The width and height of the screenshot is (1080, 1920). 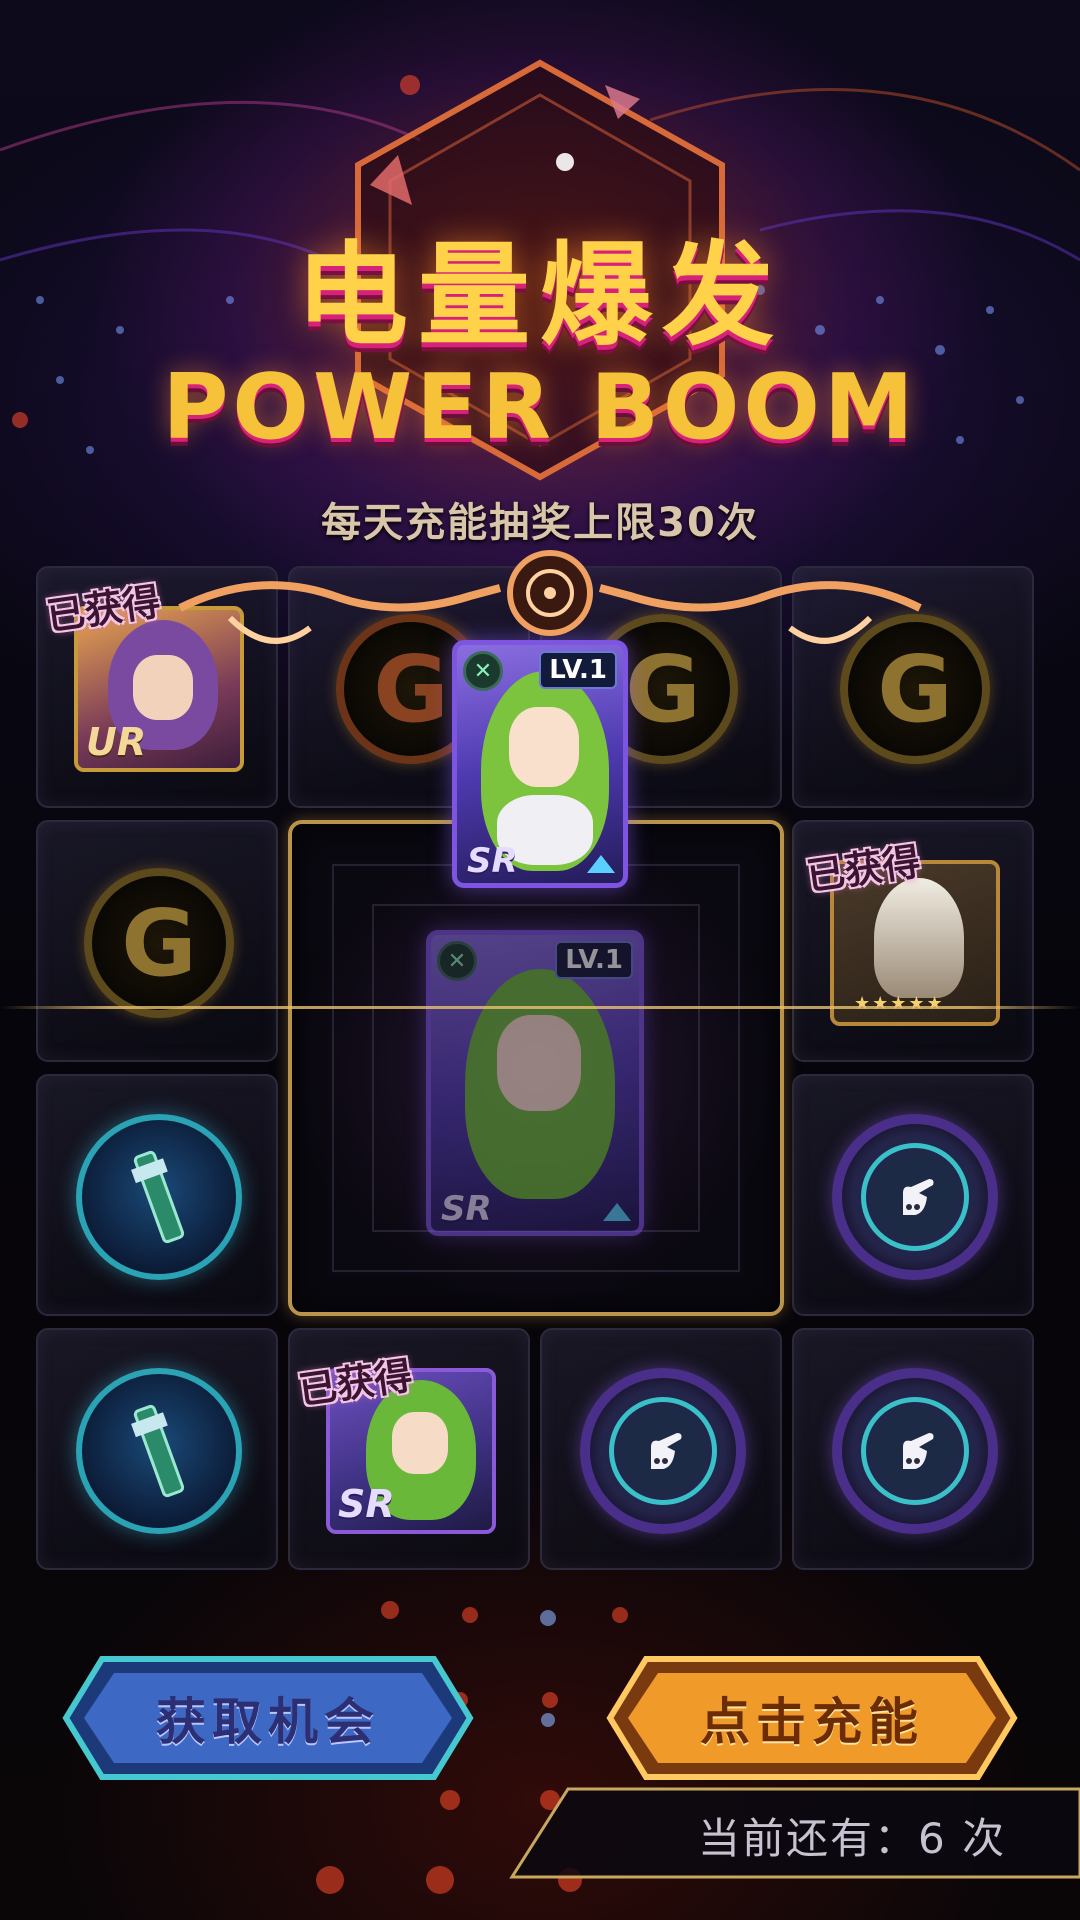 I want to click on get-chance-button: 获取机会, so click(x=268, y=1718).